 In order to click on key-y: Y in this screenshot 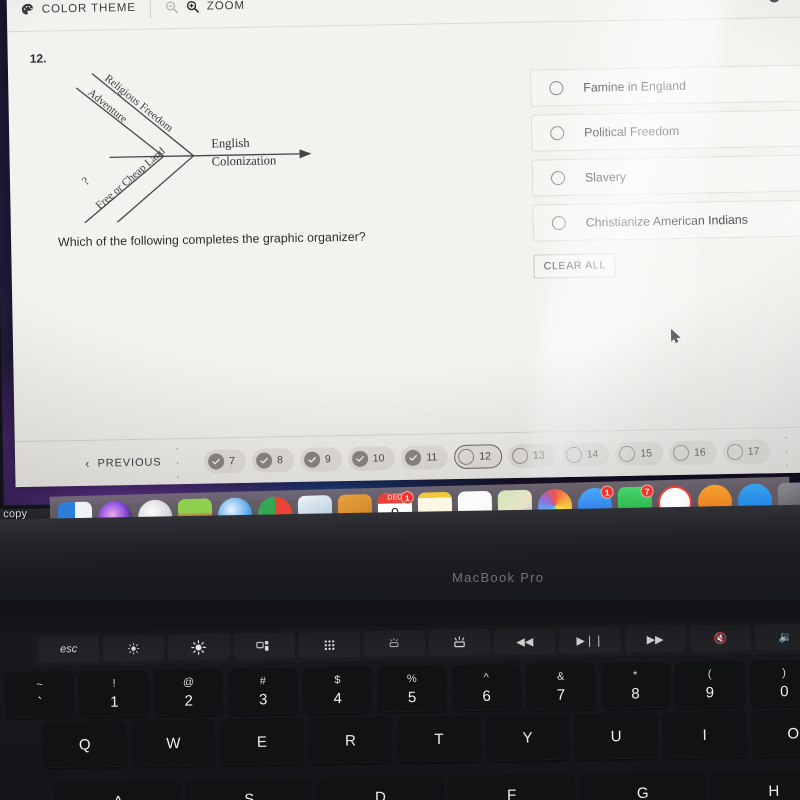, I will do `click(527, 737)`.